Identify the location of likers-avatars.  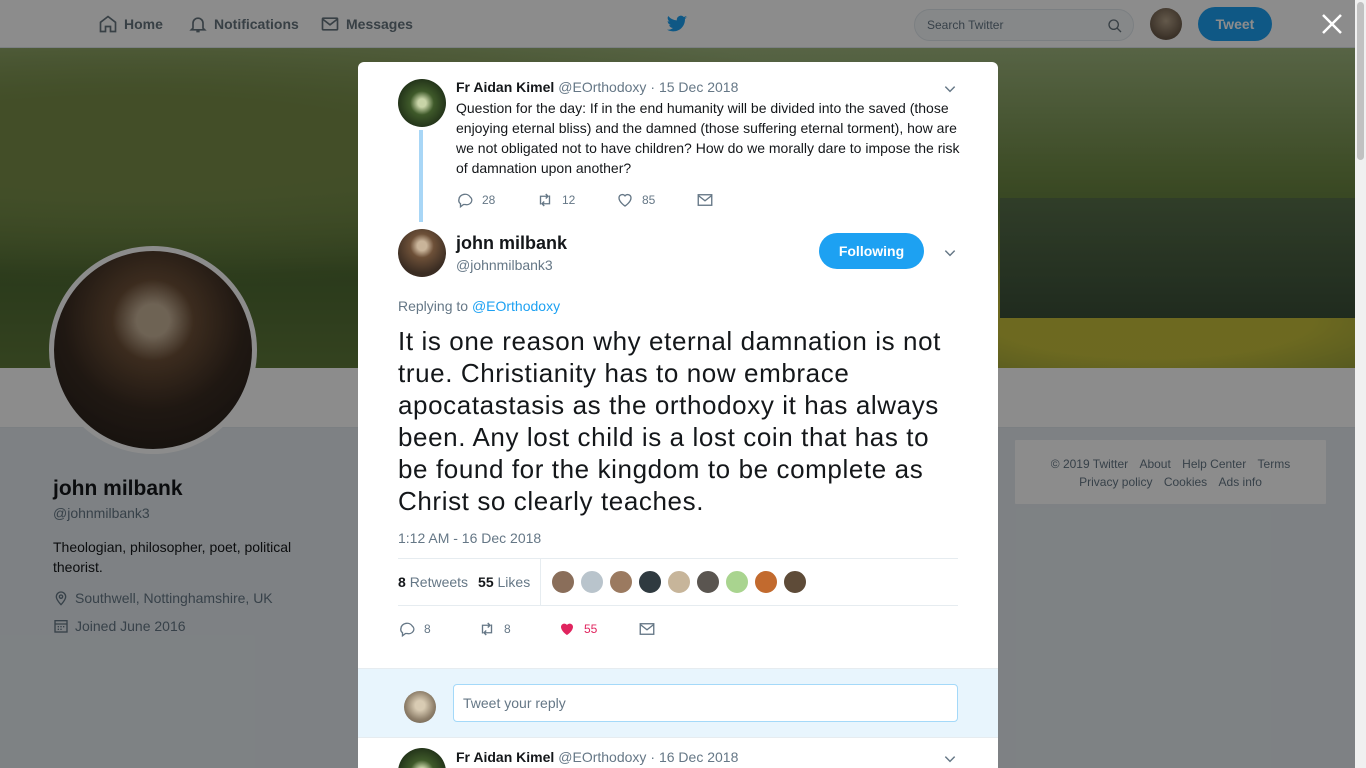
(681, 582).